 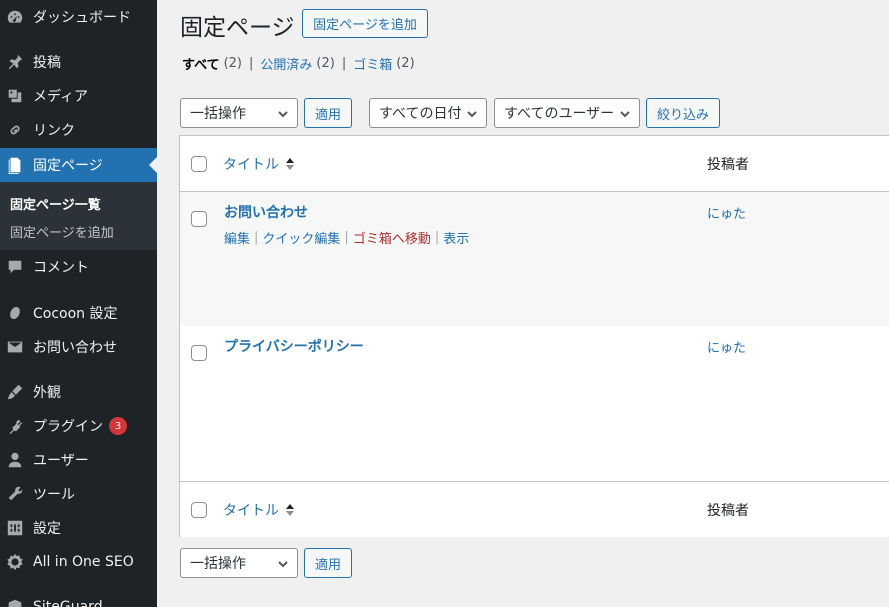 I want to click on bulk-action-select-bottom: 一括操作, so click(x=239, y=563).